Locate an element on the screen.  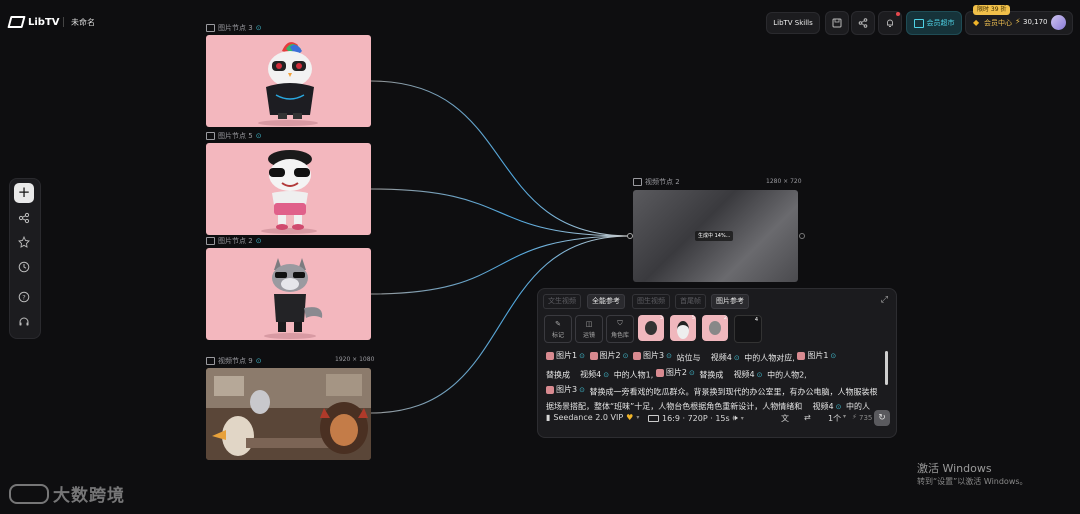
thumb-wolf-icon is located at coordinates (715, 328).